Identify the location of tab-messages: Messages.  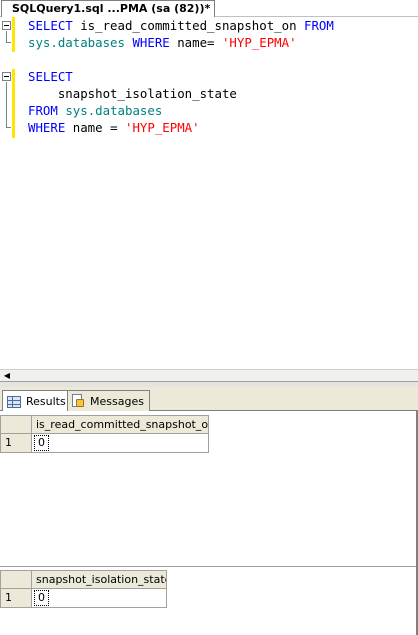
(108, 400).